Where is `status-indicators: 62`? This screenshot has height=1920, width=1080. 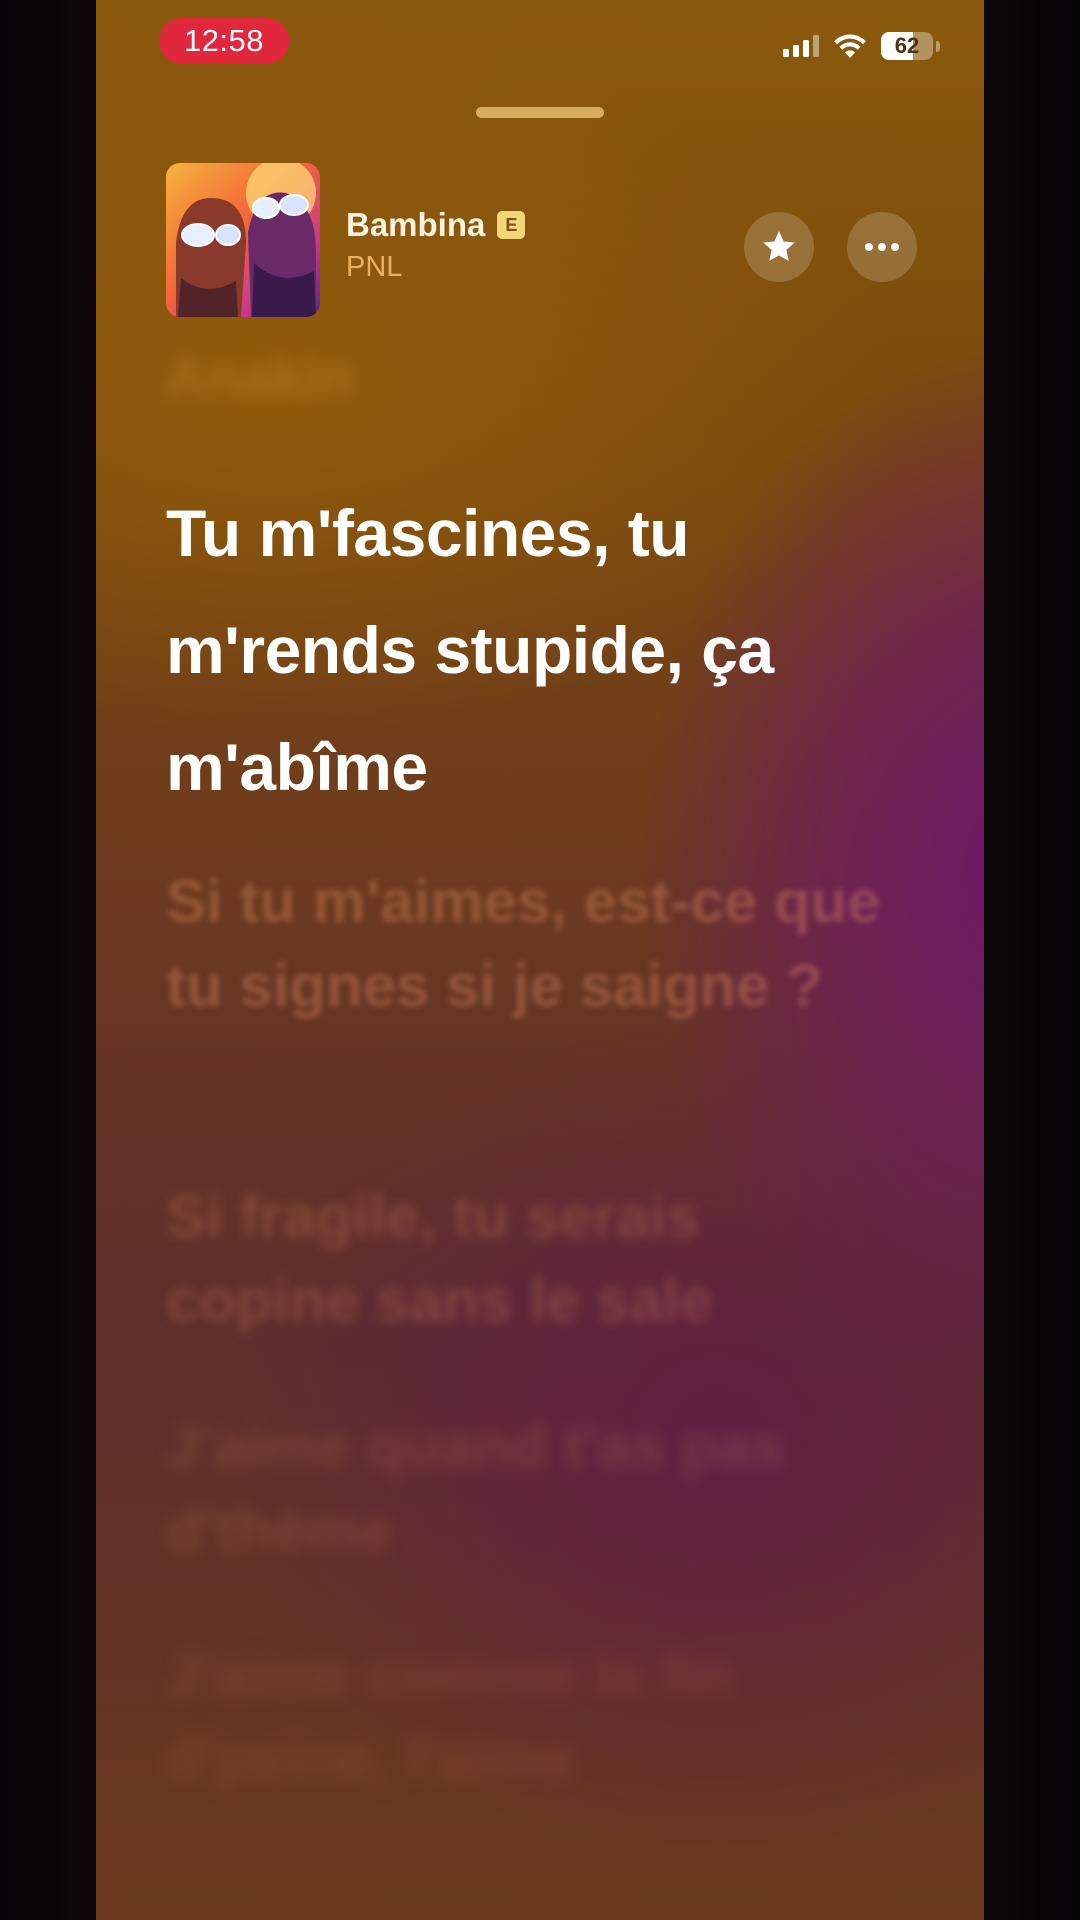 status-indicators: 62 is located at coordinates (861, 46).